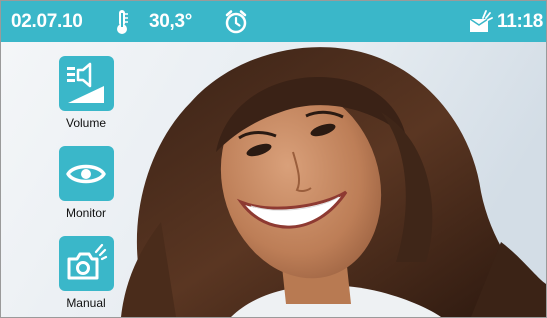  I want to click on manual-button: Manual, so click(86, 273).